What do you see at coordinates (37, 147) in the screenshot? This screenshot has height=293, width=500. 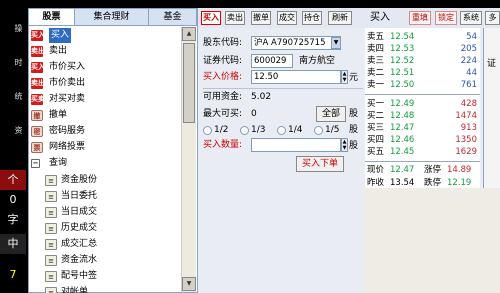 I see `hand-icon: 票` at bounding box center [37, 147].